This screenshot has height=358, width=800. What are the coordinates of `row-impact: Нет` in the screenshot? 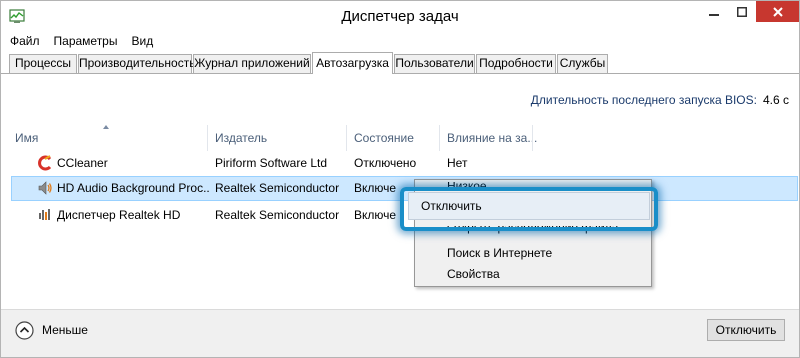 It's located at (457, 163).